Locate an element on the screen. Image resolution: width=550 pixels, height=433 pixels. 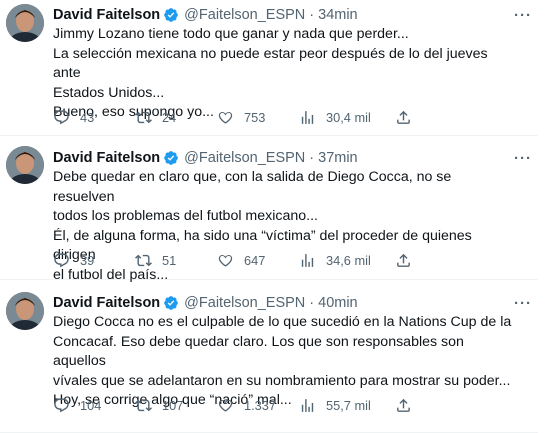
reply-button: 43 is located at coordinates (94, 117).